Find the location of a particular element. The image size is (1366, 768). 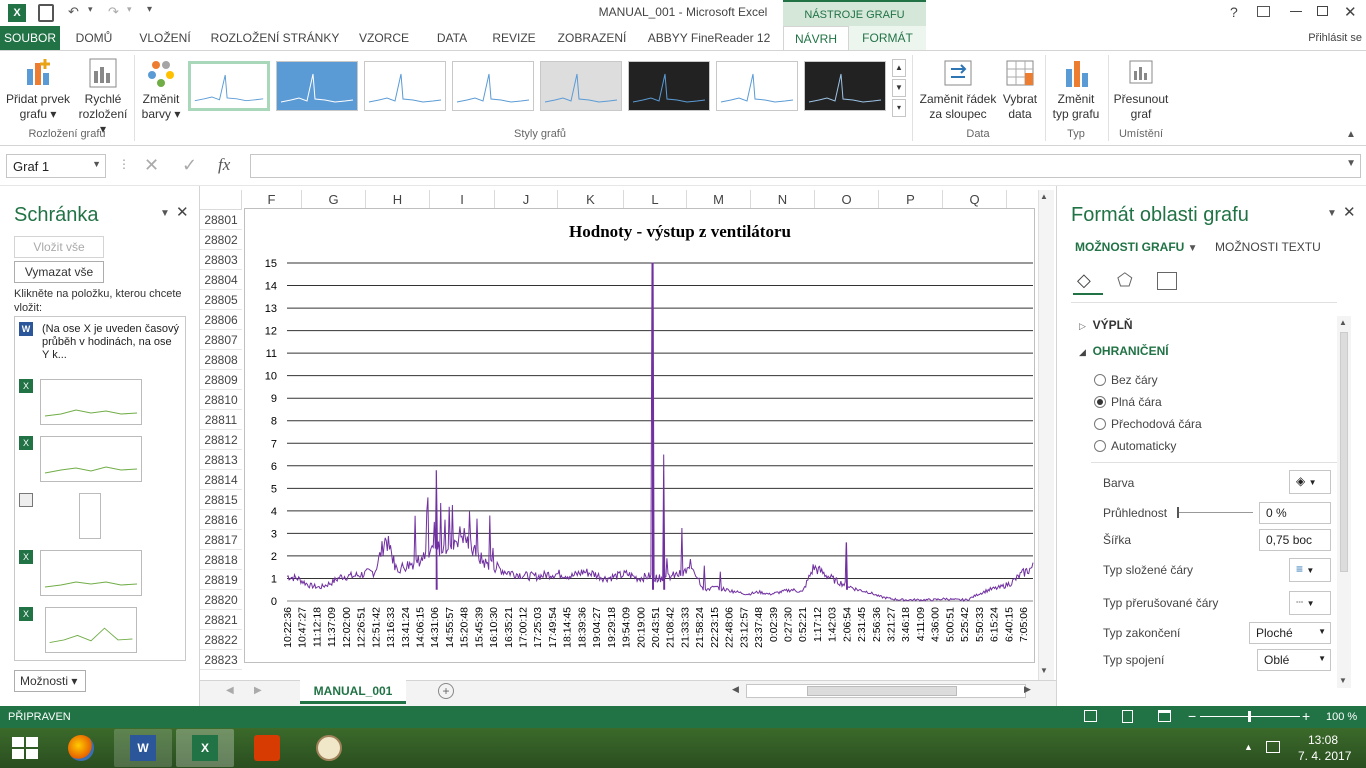

tab-file: SOUBOR is located at coordinates (30, 38).